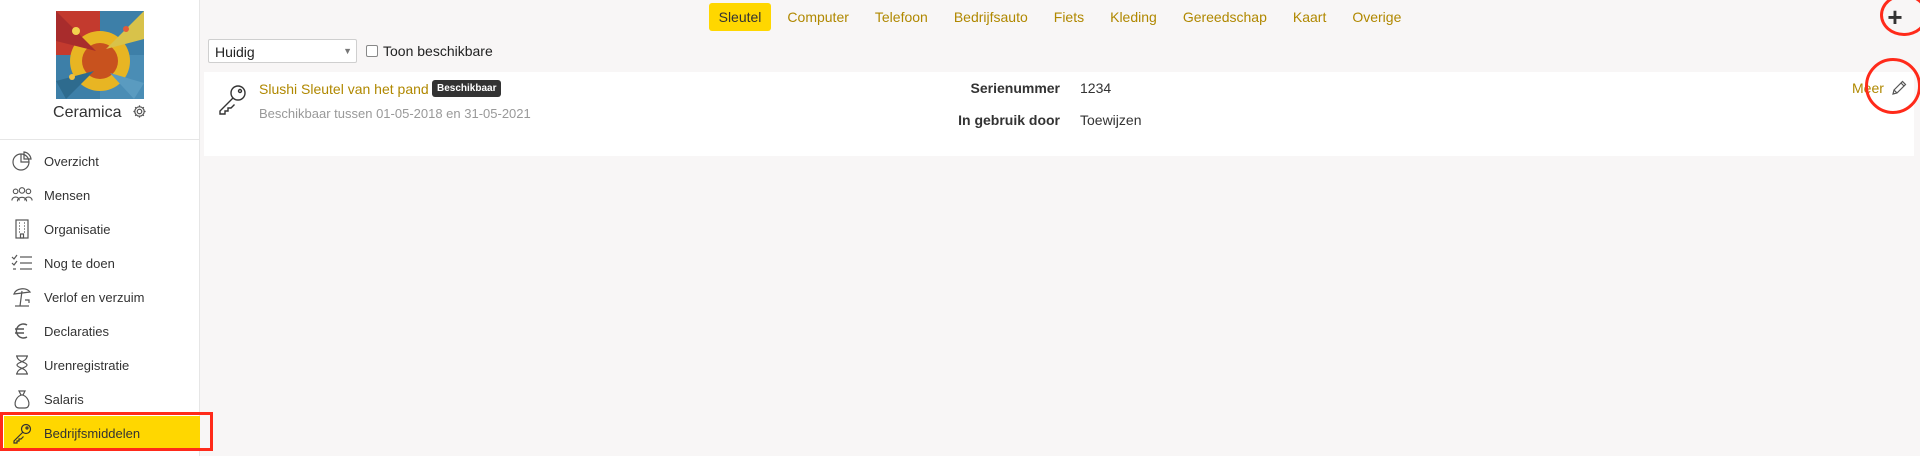  What do you see at coordinates (71, 161) in the screenshot?
I see `sidebar-item-label: Overzicht` at bounding box center [71, 161].